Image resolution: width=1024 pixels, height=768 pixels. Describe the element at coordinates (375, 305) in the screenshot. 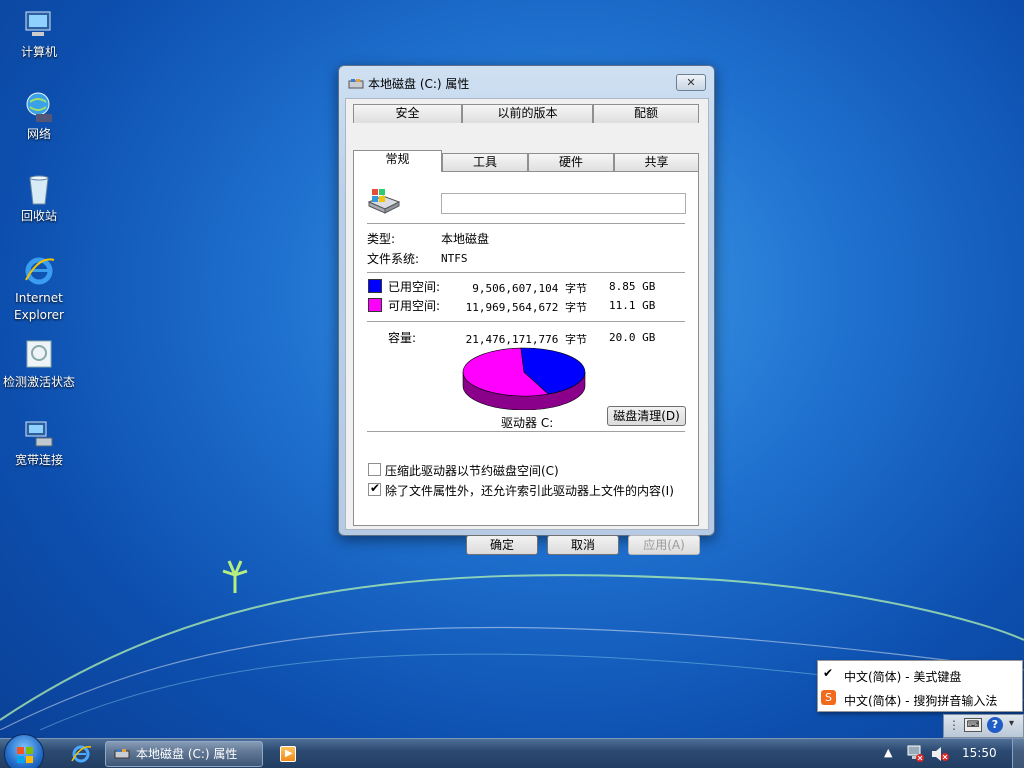

I see `free-space-swatch` at that location.